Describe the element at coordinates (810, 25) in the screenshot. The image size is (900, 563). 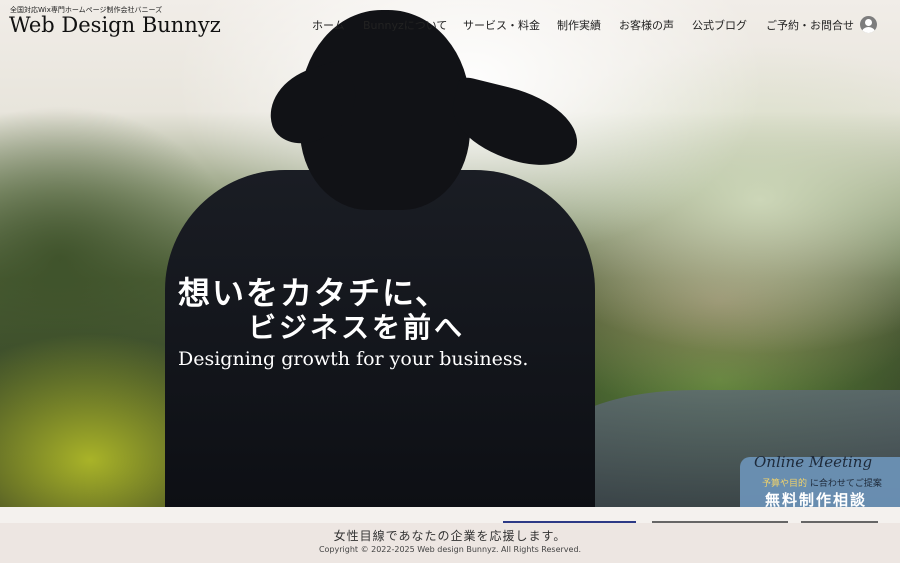
I see `nav-item-contact: ご予約・お問合せ` at that location.